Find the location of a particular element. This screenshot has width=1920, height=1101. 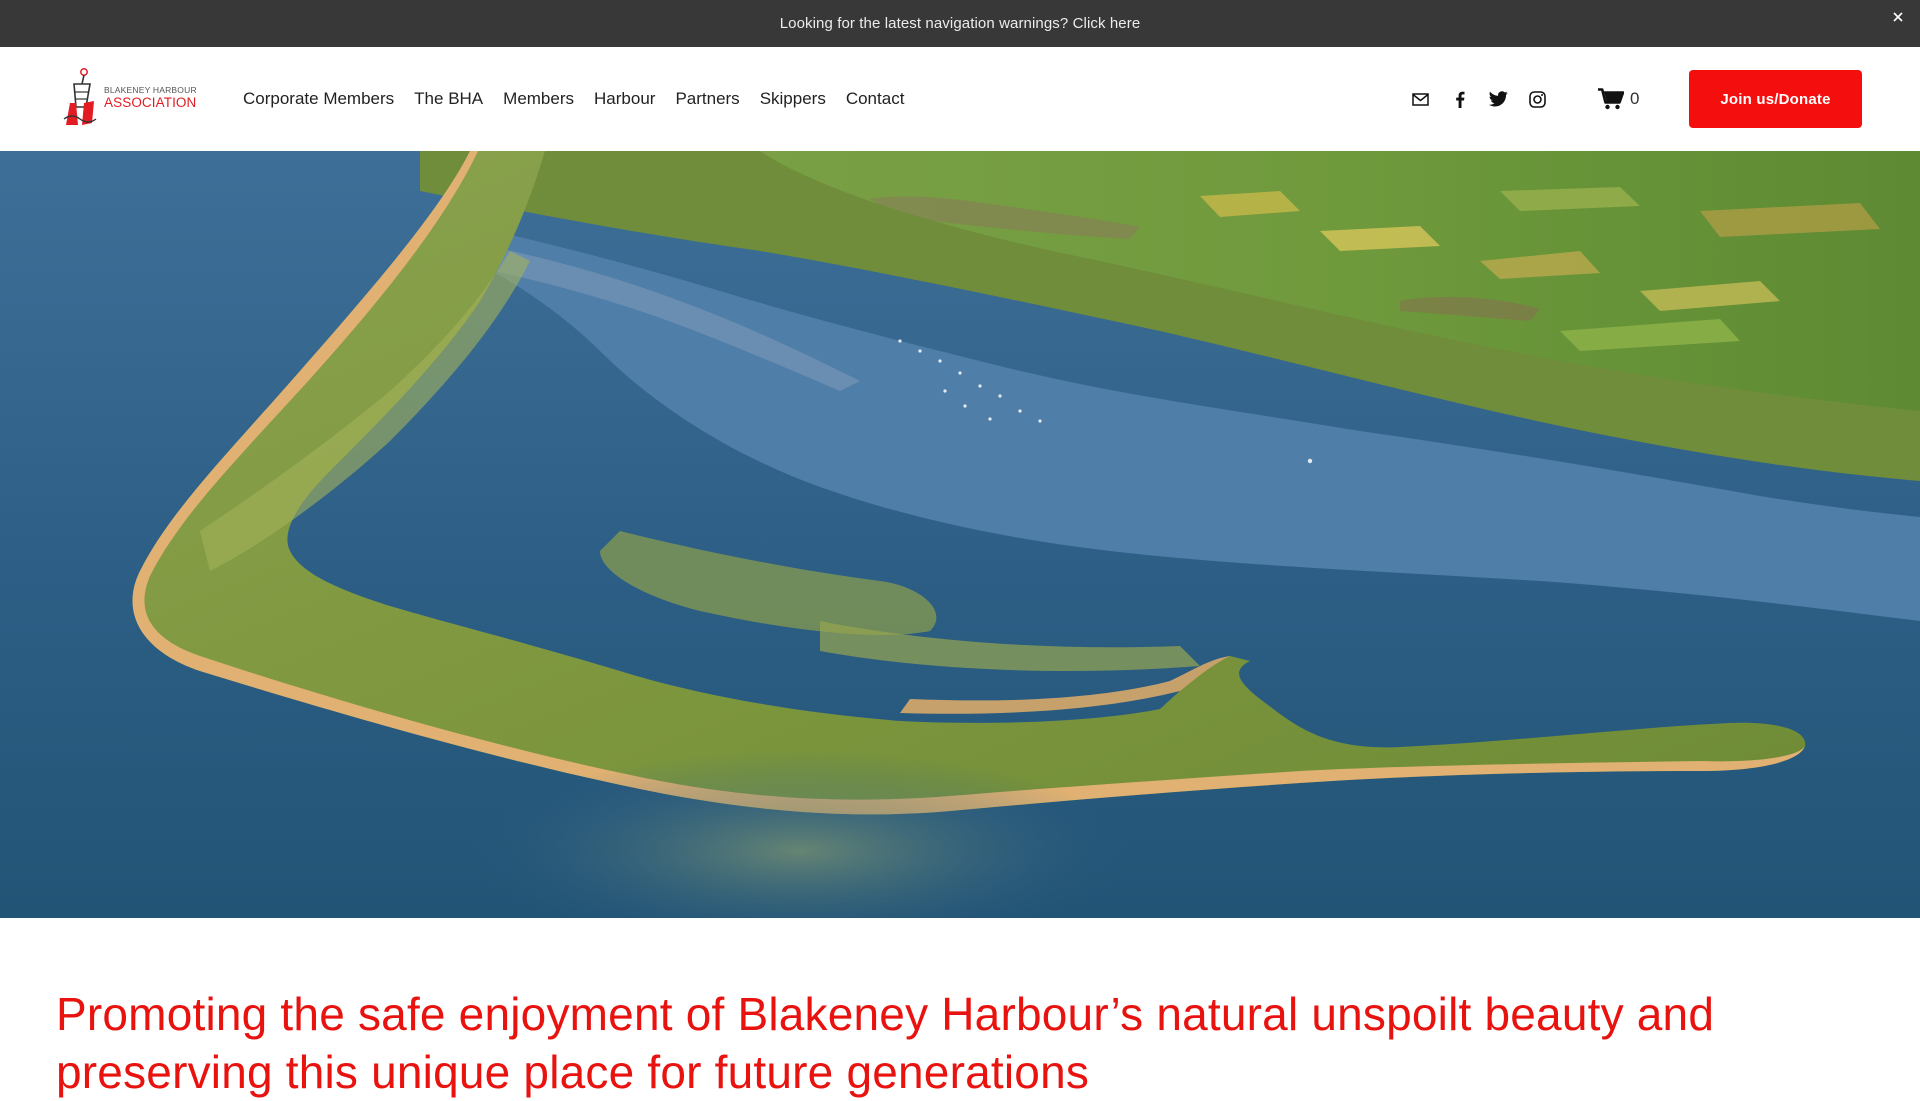

nav-harbour: Harbour is located at coordinates (624, 99).